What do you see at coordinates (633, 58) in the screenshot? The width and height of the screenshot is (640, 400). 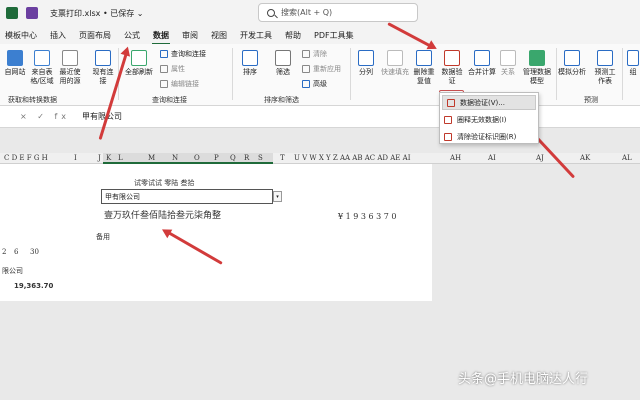 I see `group-icon` at bounding box center [633, 58].